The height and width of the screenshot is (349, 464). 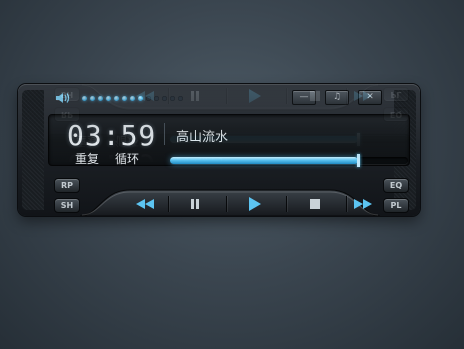 I want to click on next-button, so click(x=363, y=204).